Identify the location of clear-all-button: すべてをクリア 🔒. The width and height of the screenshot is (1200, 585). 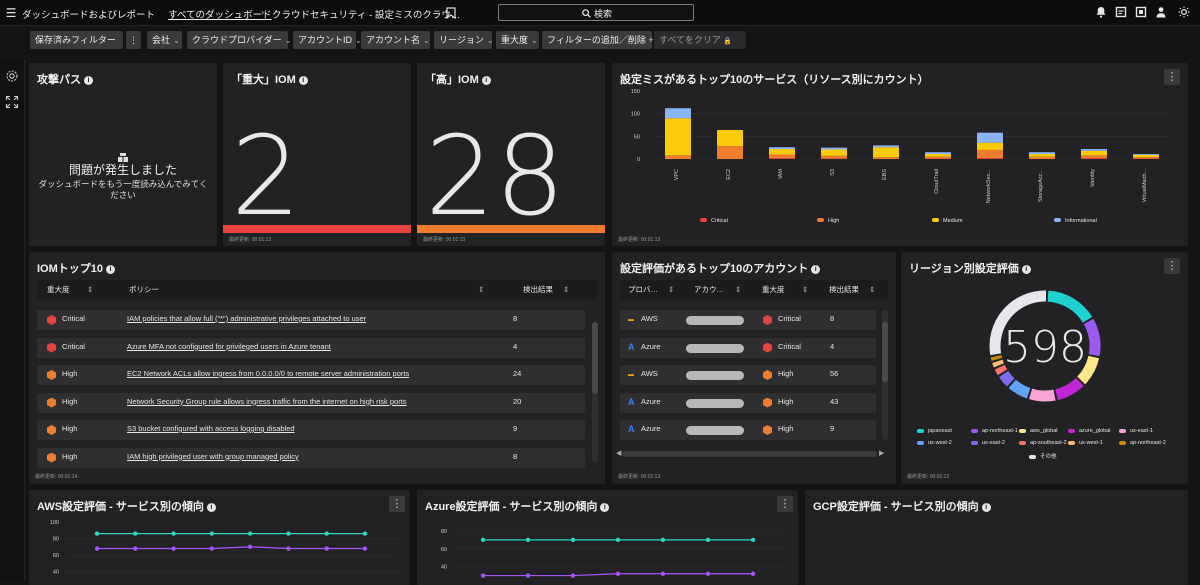
(700, 40).